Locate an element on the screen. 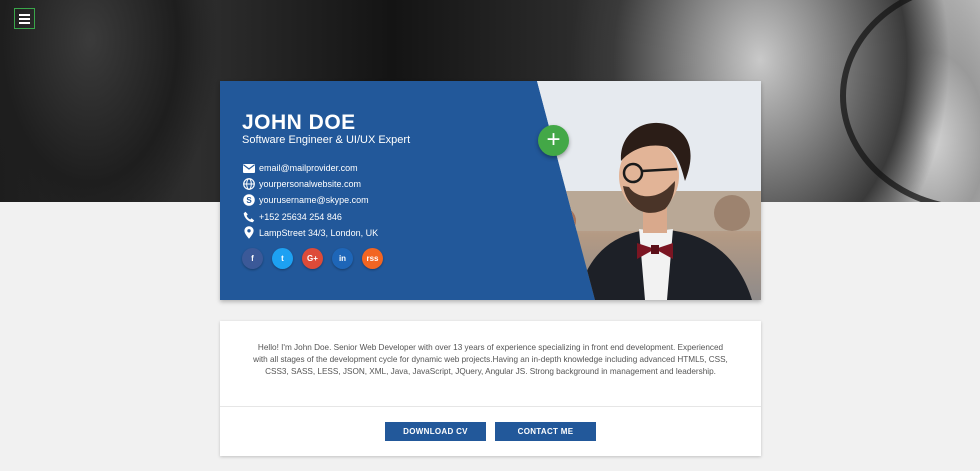 Image resolution: width=980 pixels, height=471 pixels. twitter-icon: t is located at coordinates (282, 258).